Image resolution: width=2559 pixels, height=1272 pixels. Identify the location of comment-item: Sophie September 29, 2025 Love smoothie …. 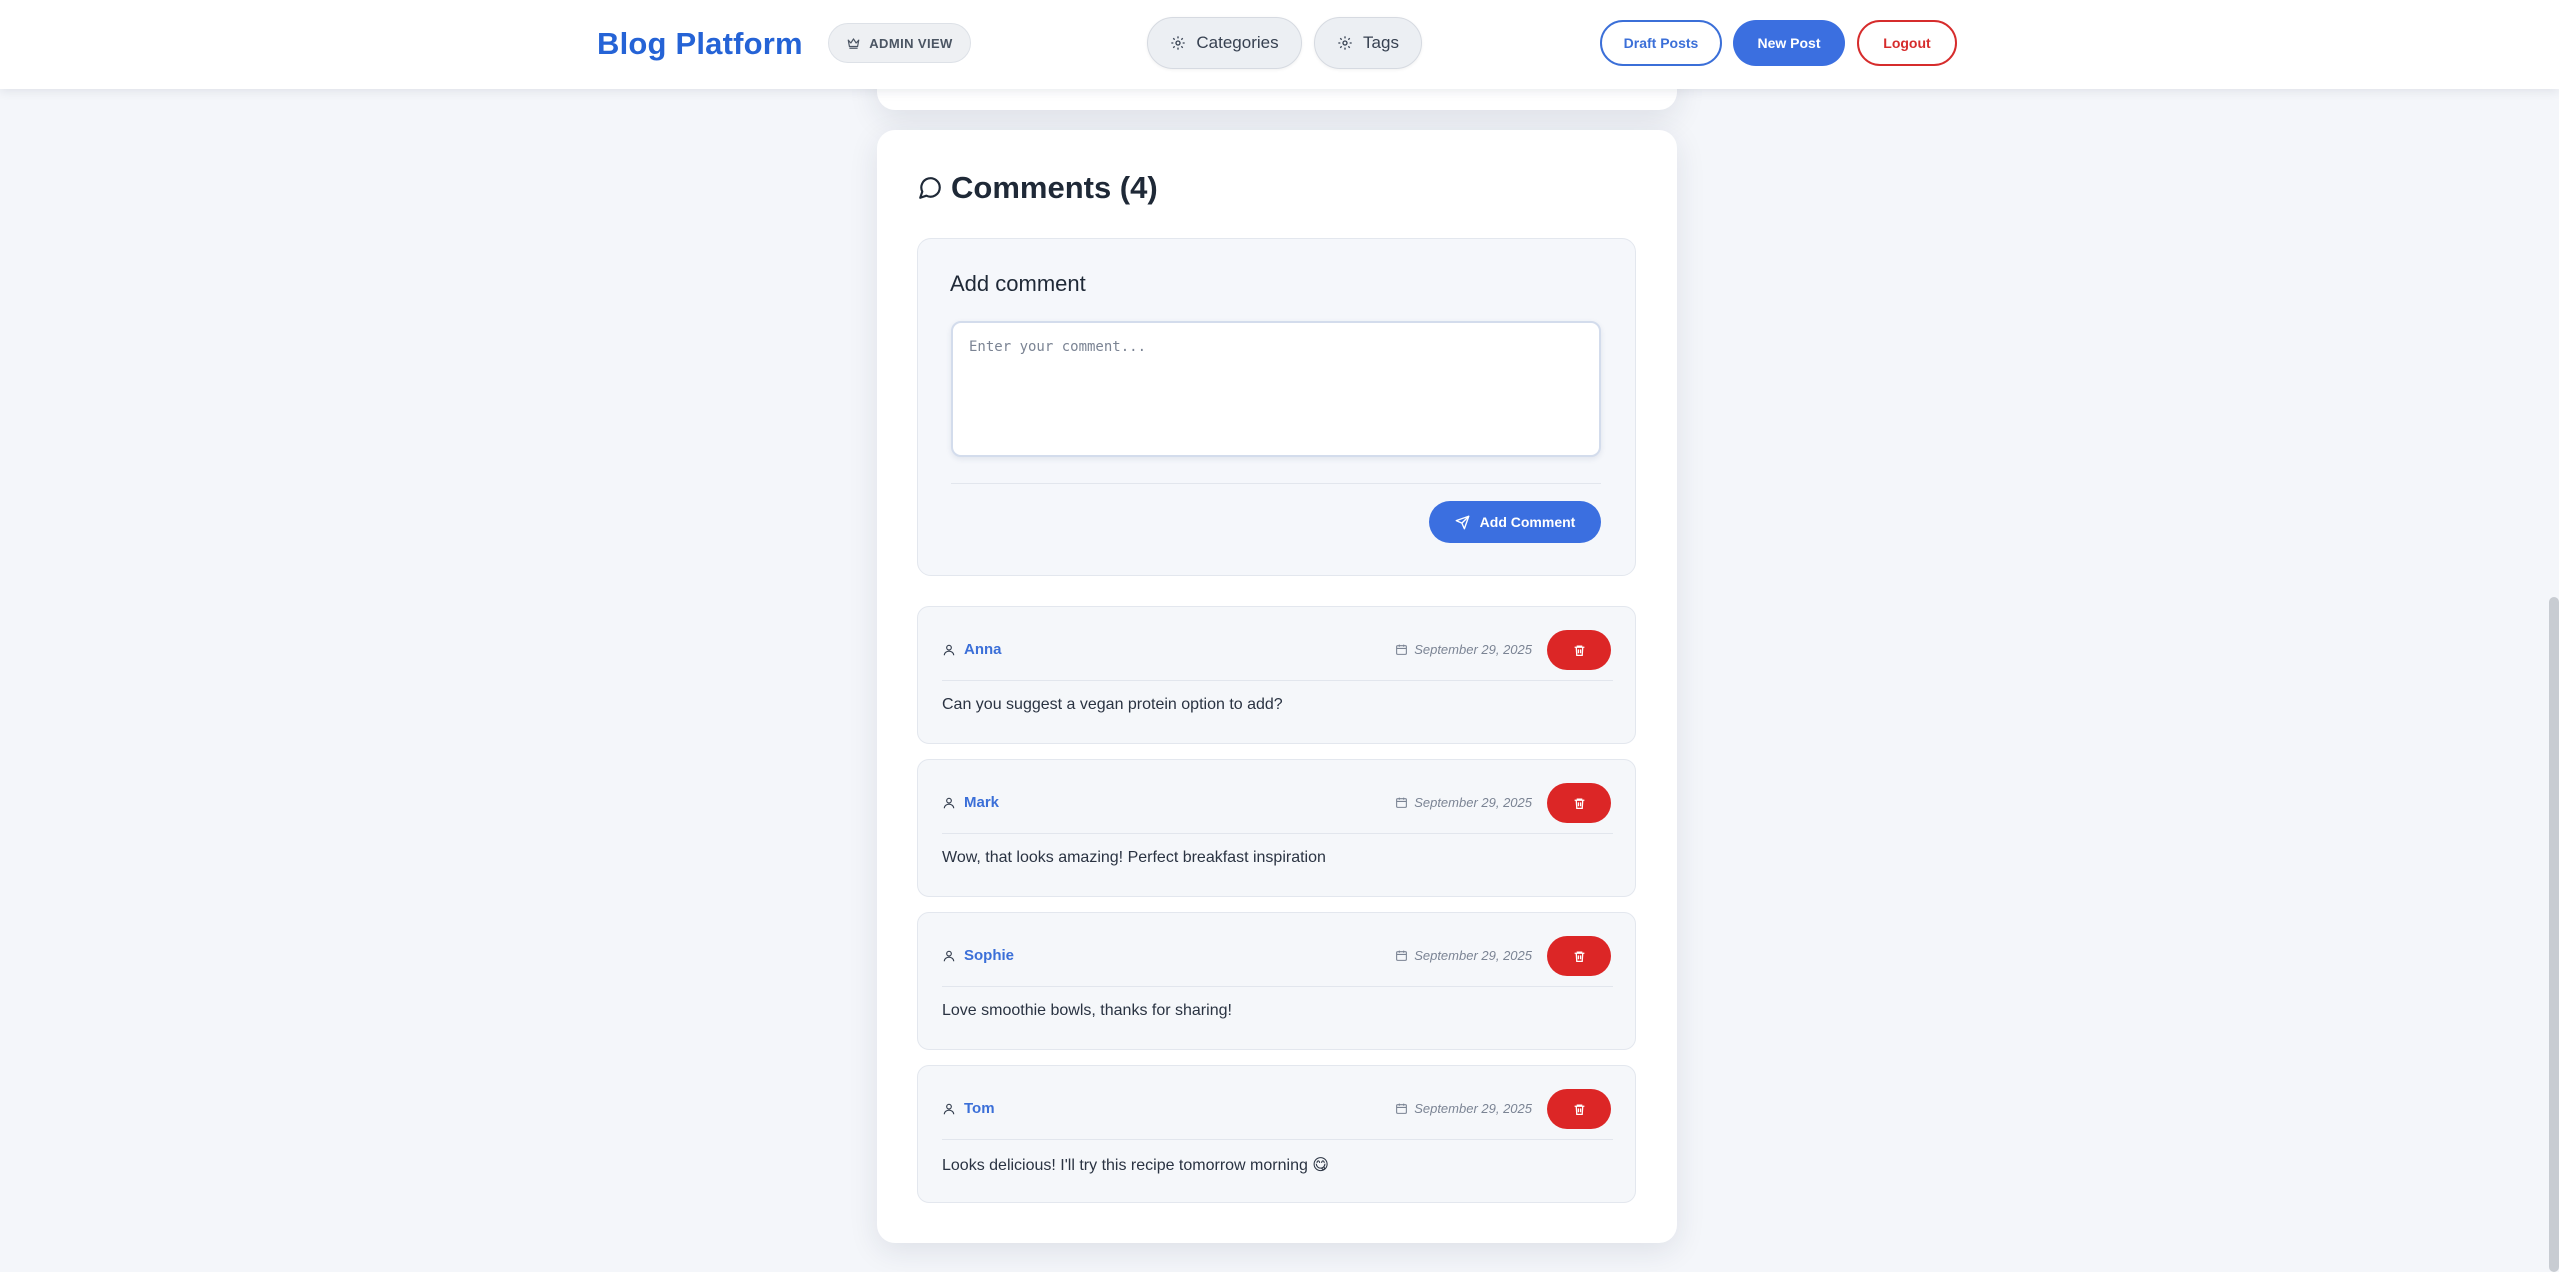
(1276, 981).